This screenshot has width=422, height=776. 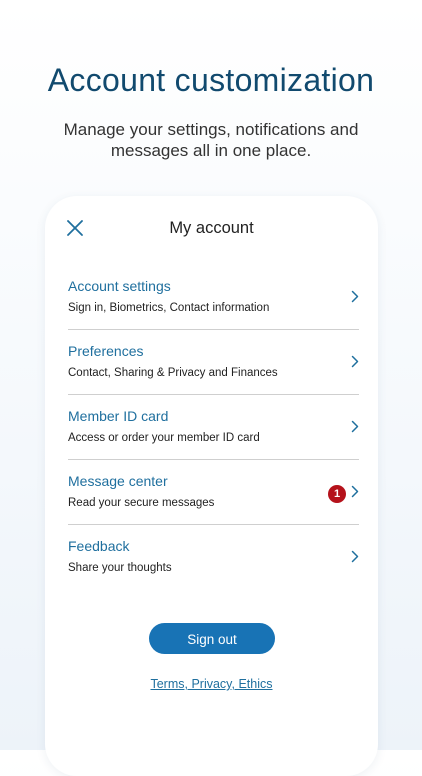 I want to click on menu-item-subtitle: Contact, Sharing & Privacy and Finances, so click(x=173, y=373).